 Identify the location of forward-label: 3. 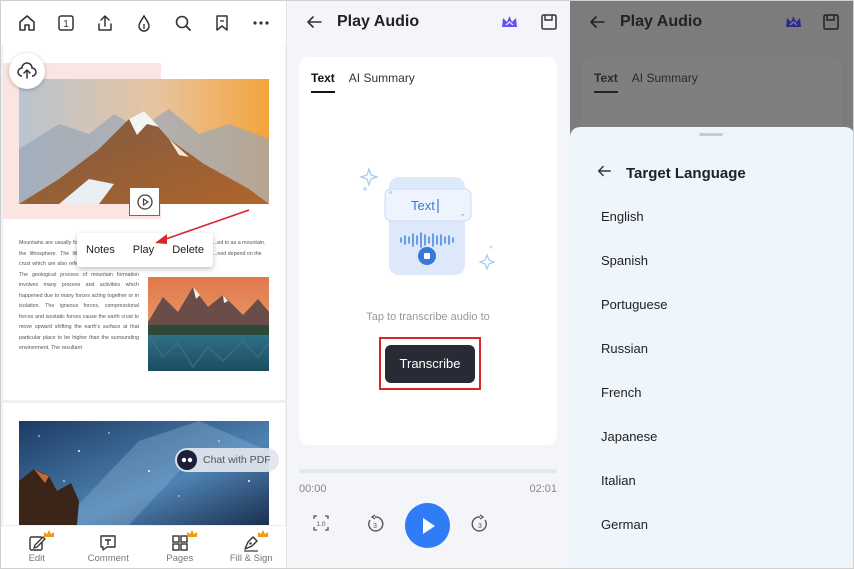
(480, 526).